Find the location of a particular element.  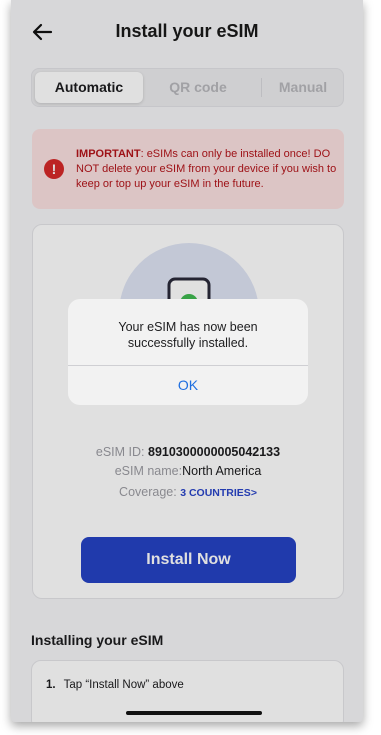

home-indicator is located at coordinates (194, 713).